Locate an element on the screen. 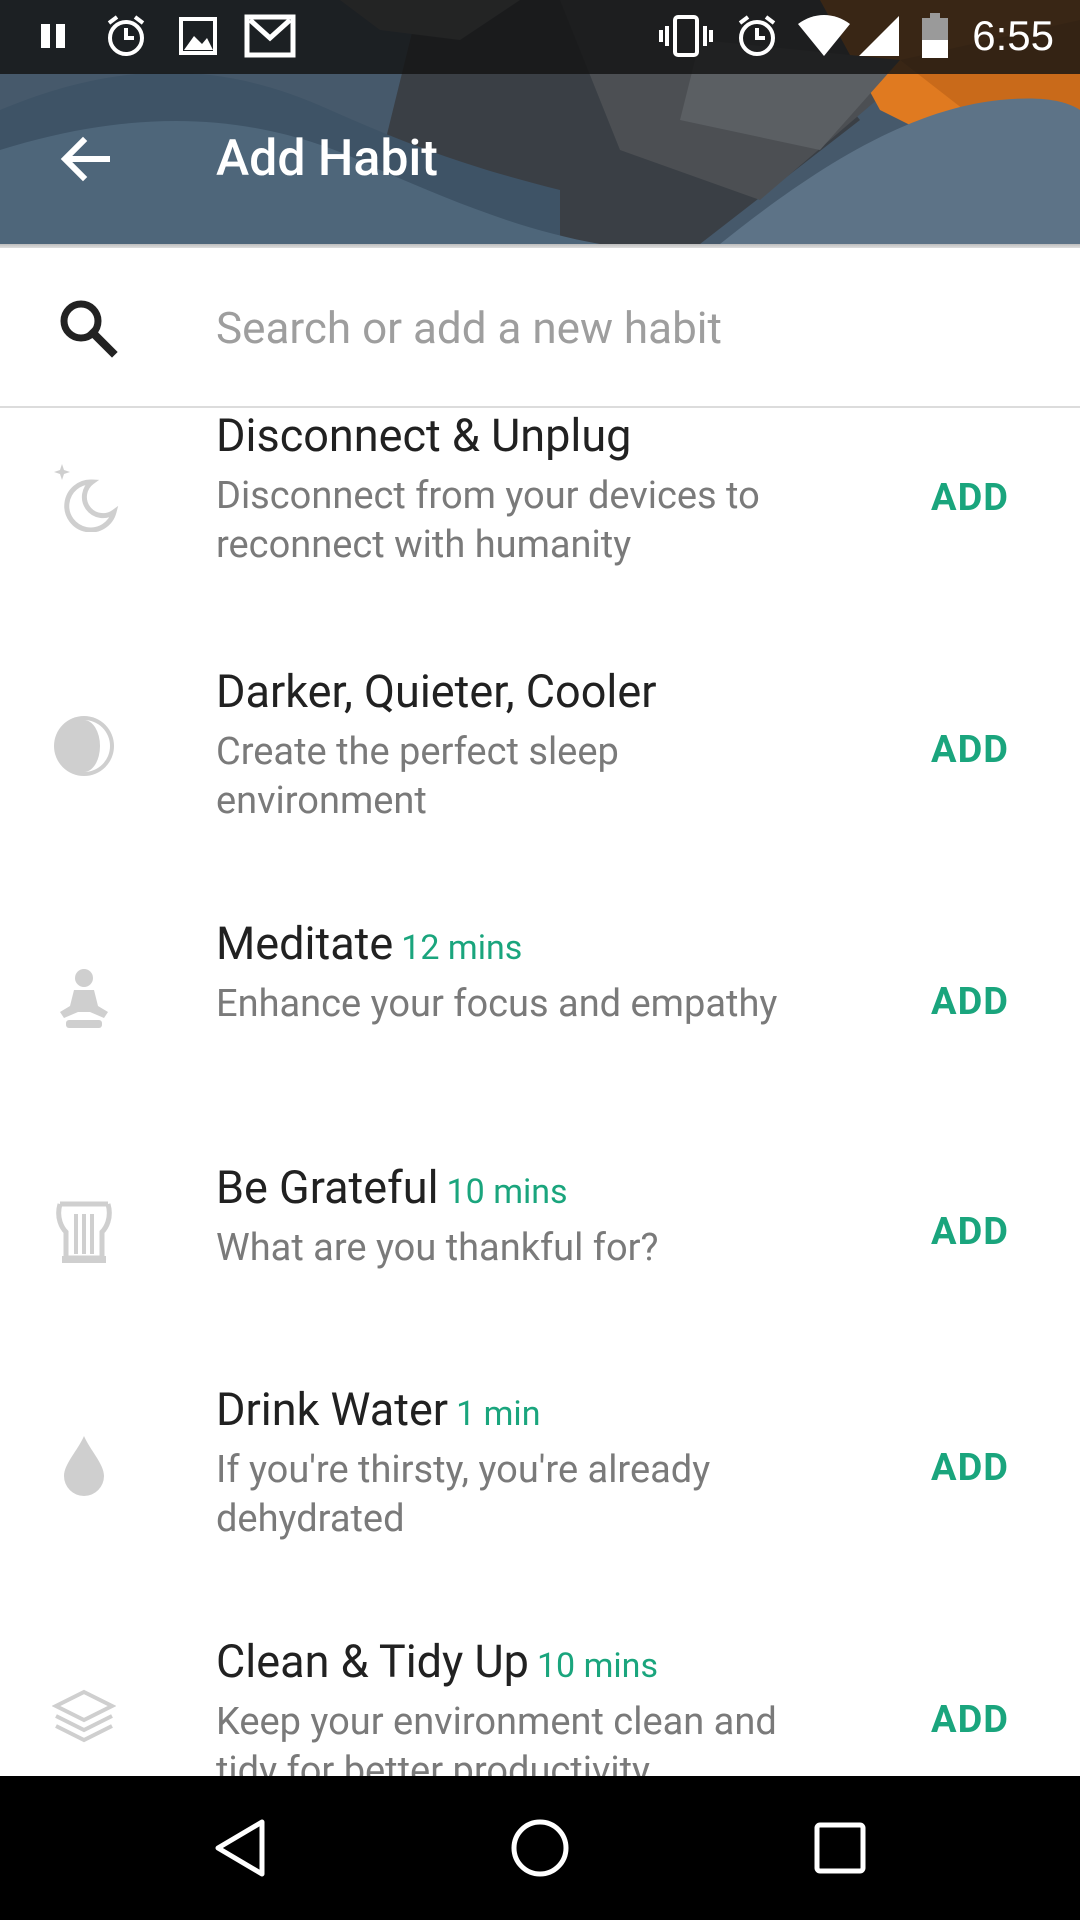  recents-square-icon is located at coordinates (840, 1848).